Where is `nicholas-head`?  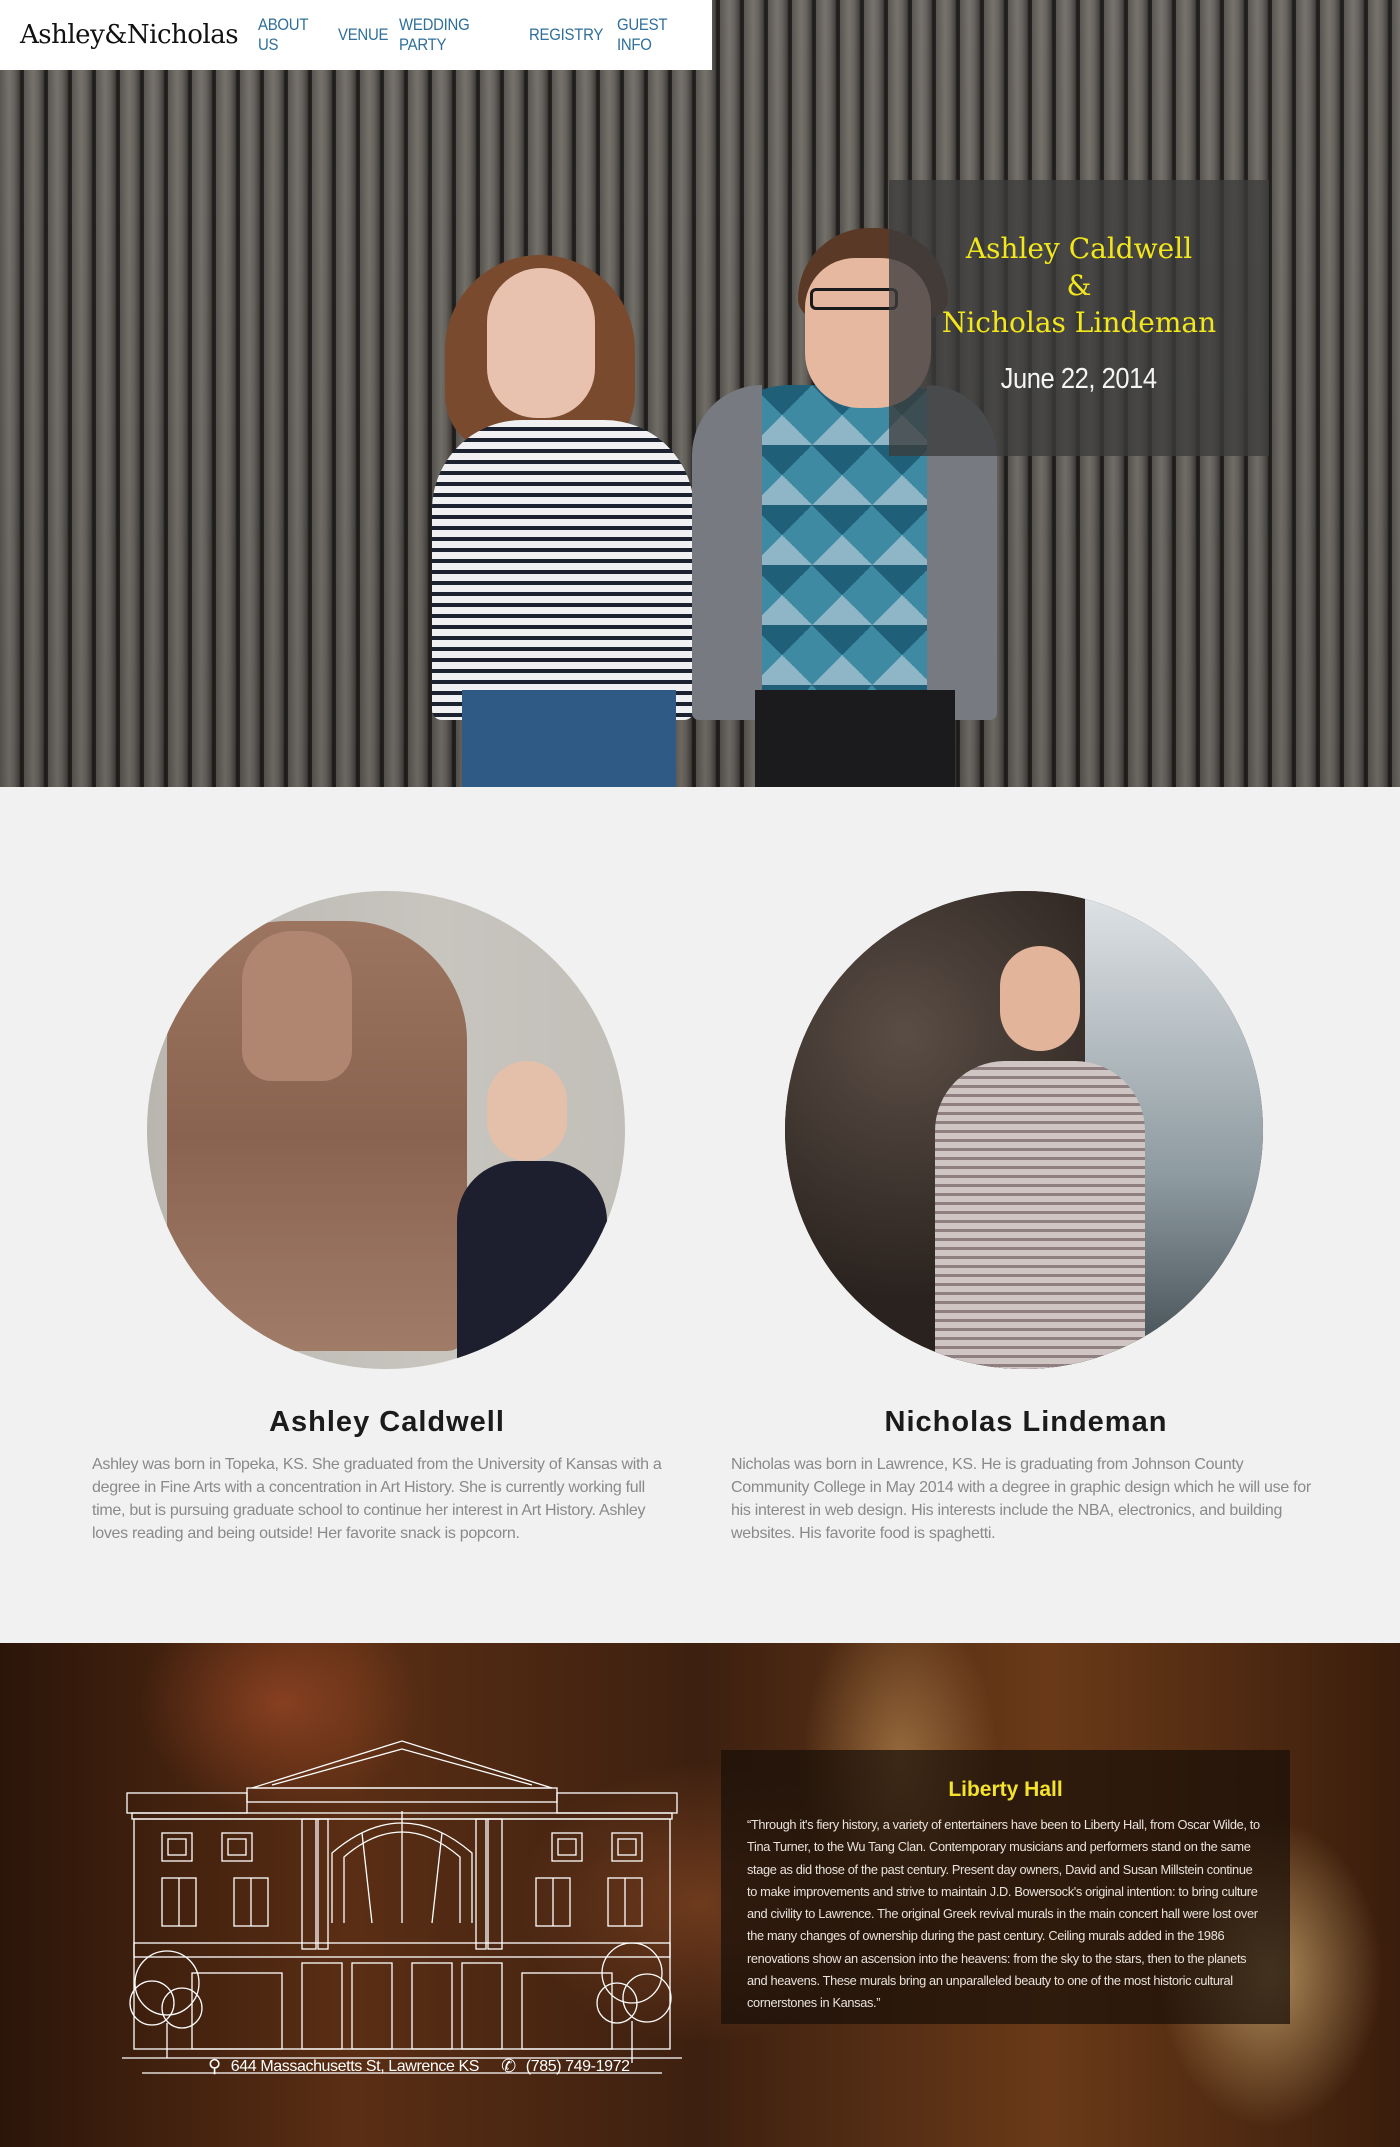
nicholas-head is located at coordinates (1040, 998).